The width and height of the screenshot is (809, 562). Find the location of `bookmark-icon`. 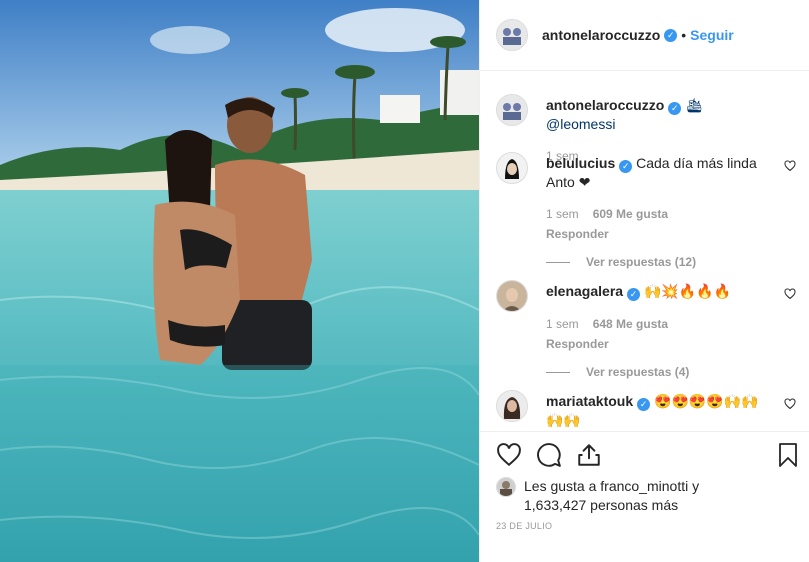

bookmark-icon is located at coordinates (788, 455).